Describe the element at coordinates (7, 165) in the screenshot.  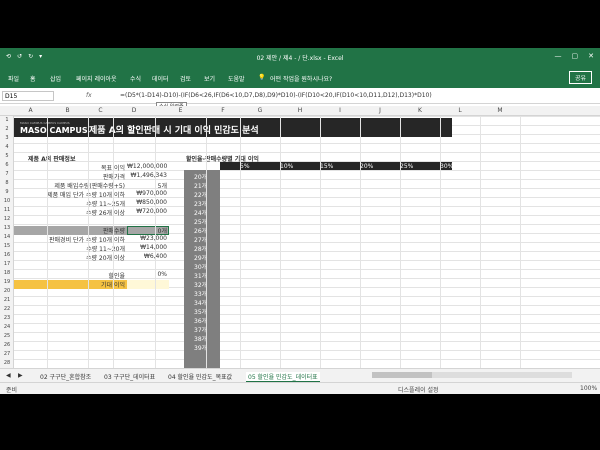
I see `row-header: 6` at that location.